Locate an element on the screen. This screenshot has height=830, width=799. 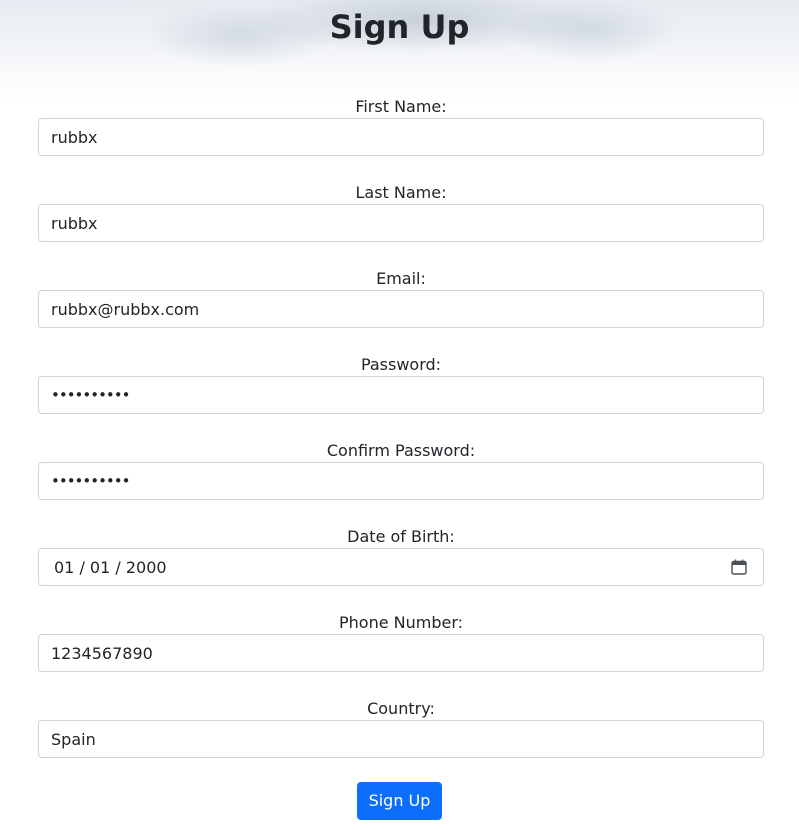
date-of-birth-value: 01 / 01 / 2000 is located at coordinates (110, 567).